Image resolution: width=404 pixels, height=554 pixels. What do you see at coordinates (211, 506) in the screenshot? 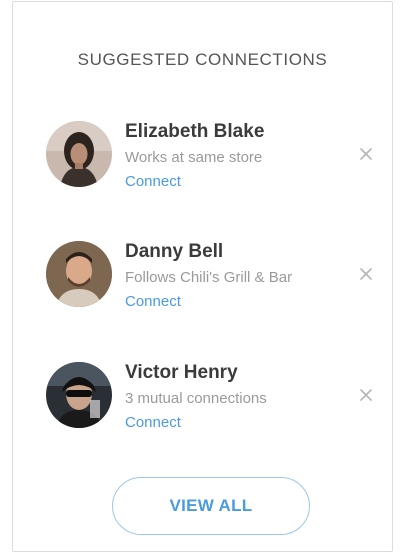
I see `view-all-button: VIEW ALL` at bounding box center [211, 506].